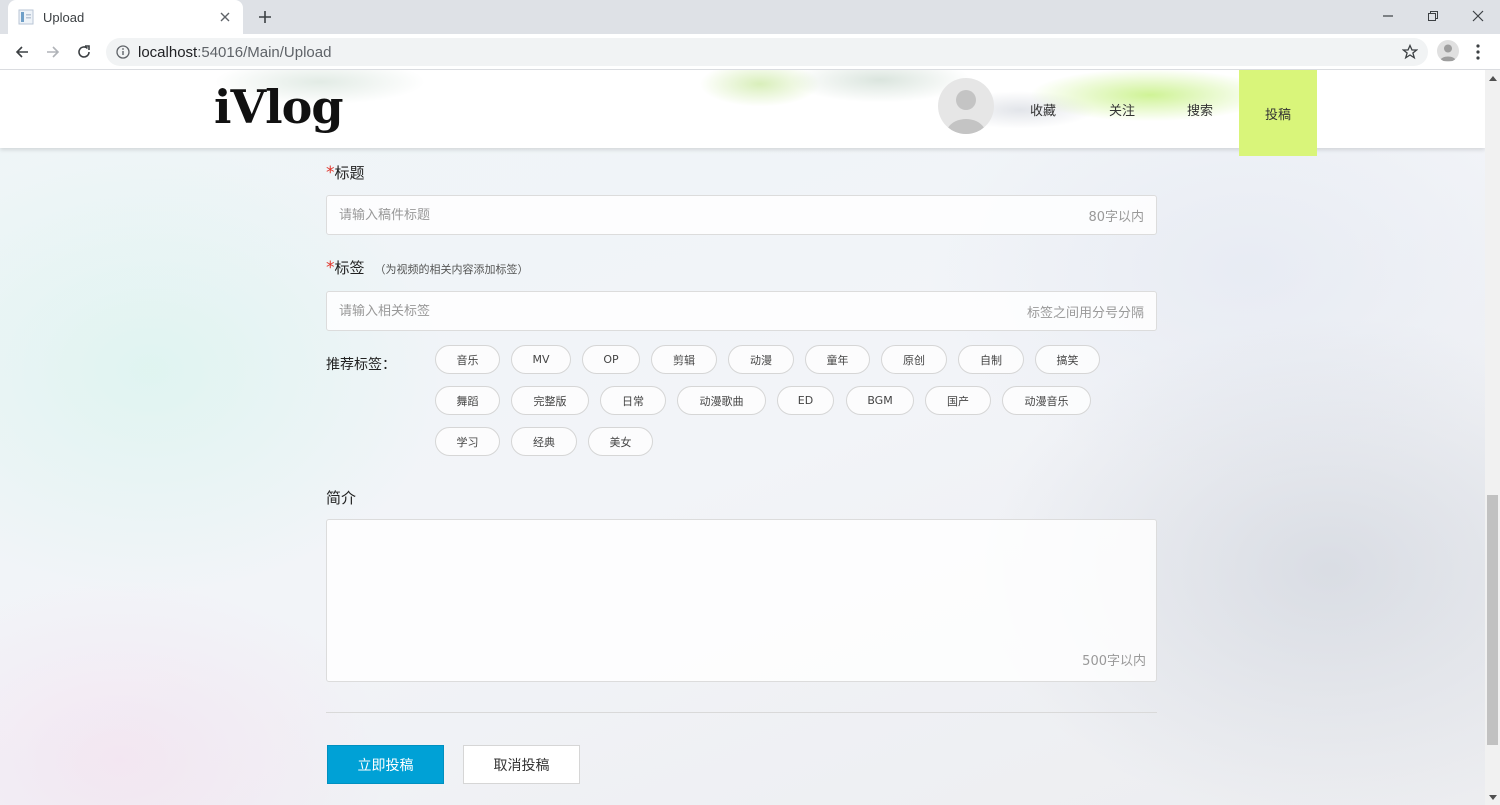  Describe the element at coordinates (521, 764) in the screenshot. I see `cancel-button: 取消投稿` at that location.